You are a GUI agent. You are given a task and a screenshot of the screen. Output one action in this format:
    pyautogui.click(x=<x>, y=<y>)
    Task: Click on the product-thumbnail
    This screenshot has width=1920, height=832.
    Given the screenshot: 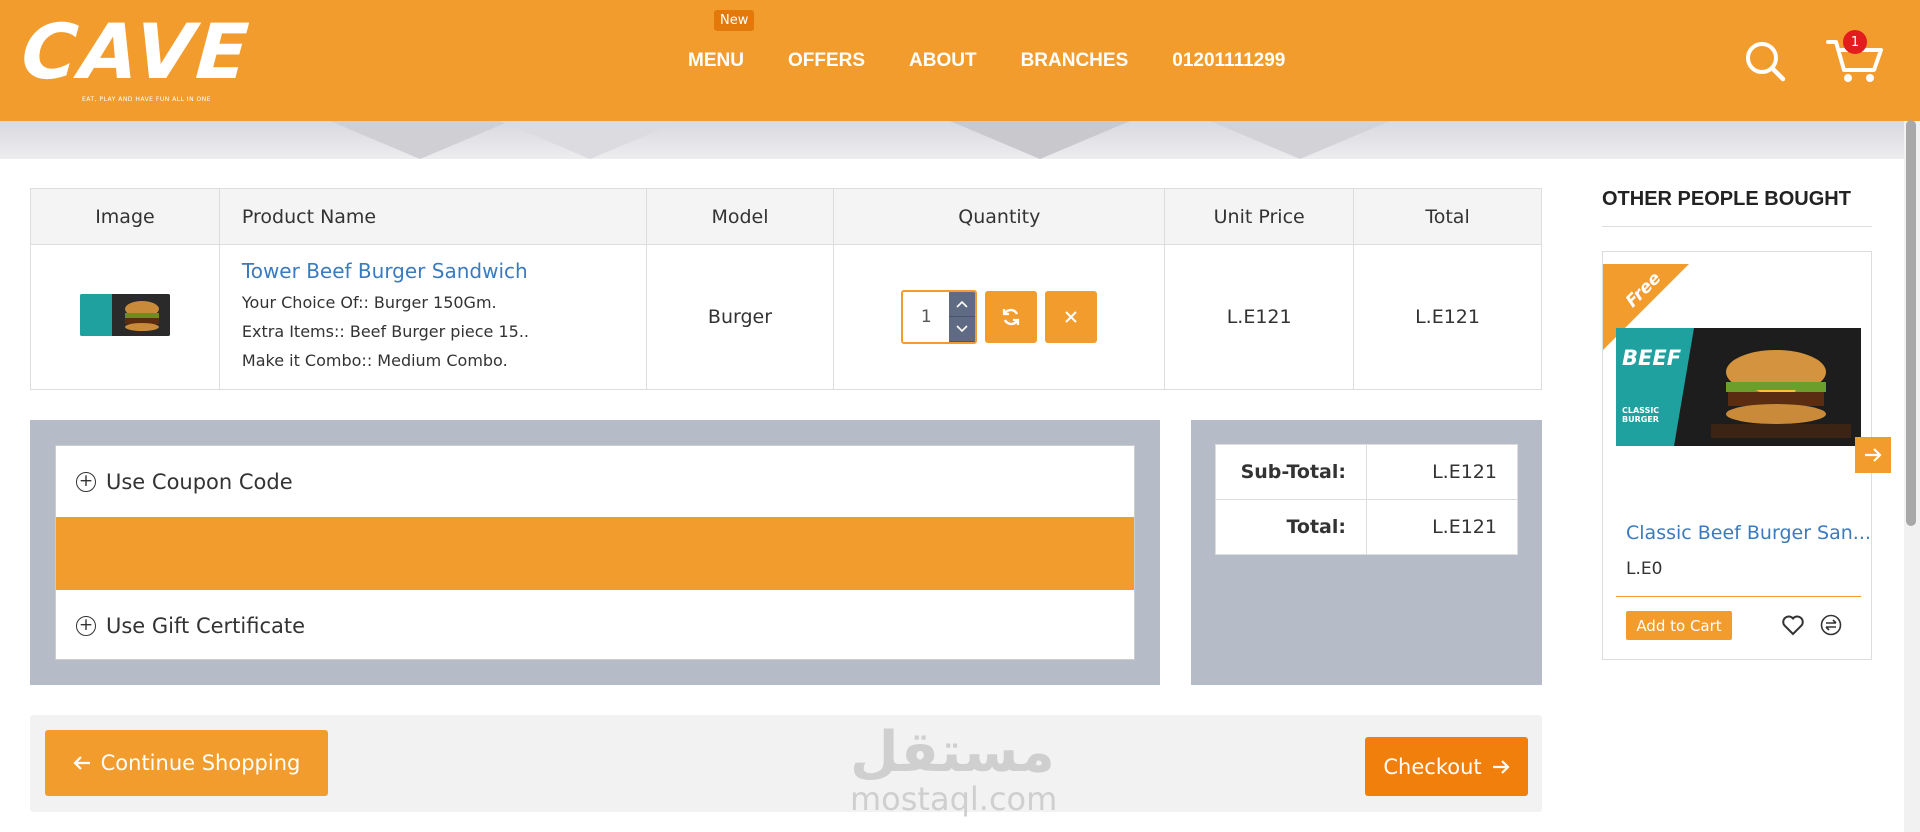 What is the action you would take?
    pyautogui.click(x=124, y=314)
    